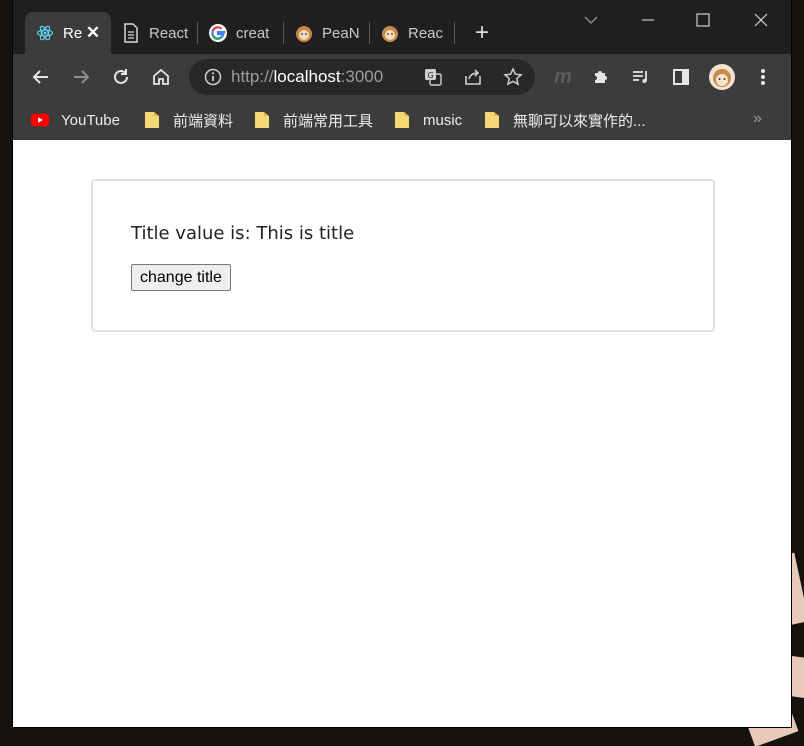 This screenshot has height=746, width=804. Describe the element at coordinates (757, 119) in the screenshot. I see `bookmarks-overflow-chevron-icon: »` at that location.